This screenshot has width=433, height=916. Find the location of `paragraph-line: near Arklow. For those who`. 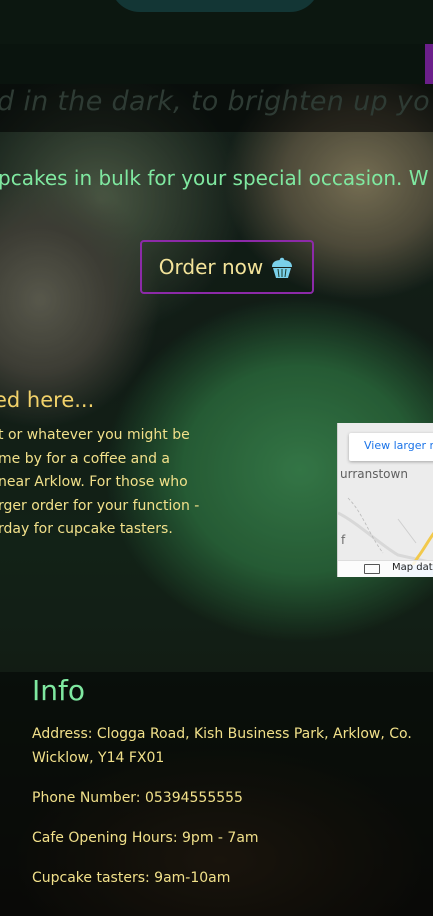

paragraph-line: near Arklow. For those who is located at coordinates (94, 482).